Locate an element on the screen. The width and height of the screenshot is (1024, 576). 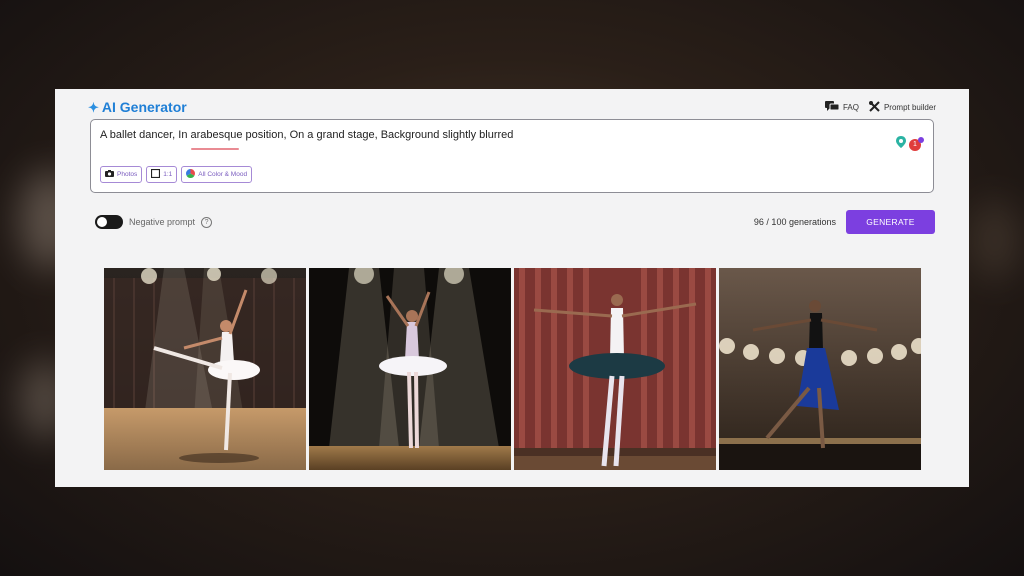
chip-row: Photos 1:1 All Color & Mood is located at coordinates (176, 174).